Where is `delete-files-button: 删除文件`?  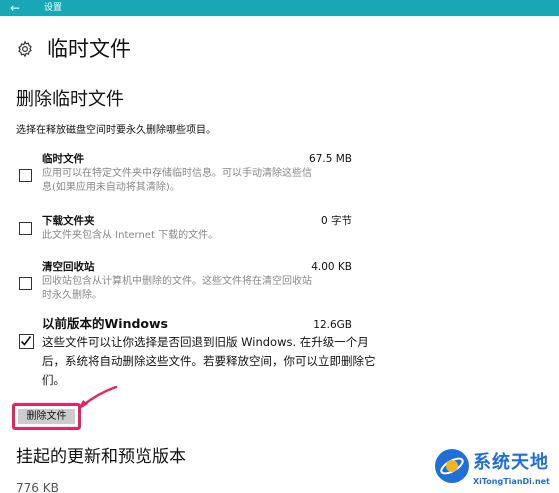 delete-files-button: 删除文件 is located at coordinates (46, 416).